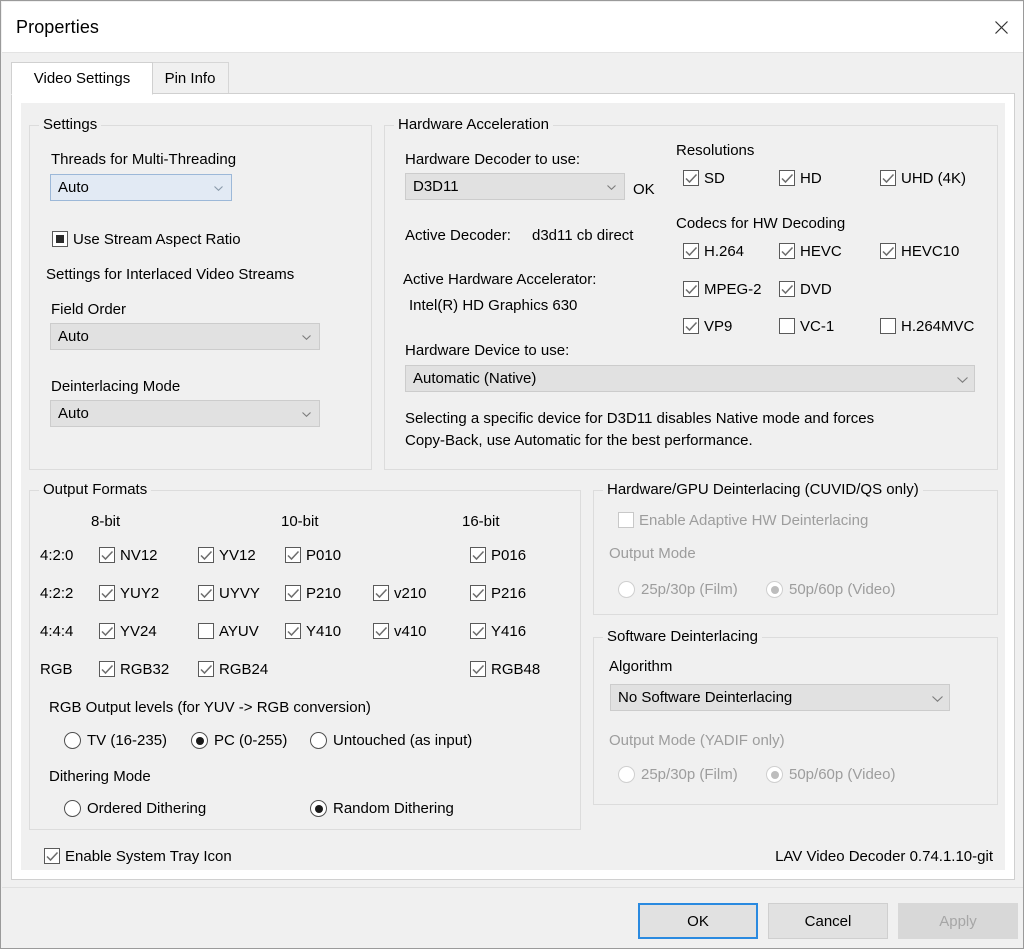  Describe the element at coordinates (842, 589) in the screenshot. I see `hw-output-mode-video-label: 50p/60p (Video)` at that location.